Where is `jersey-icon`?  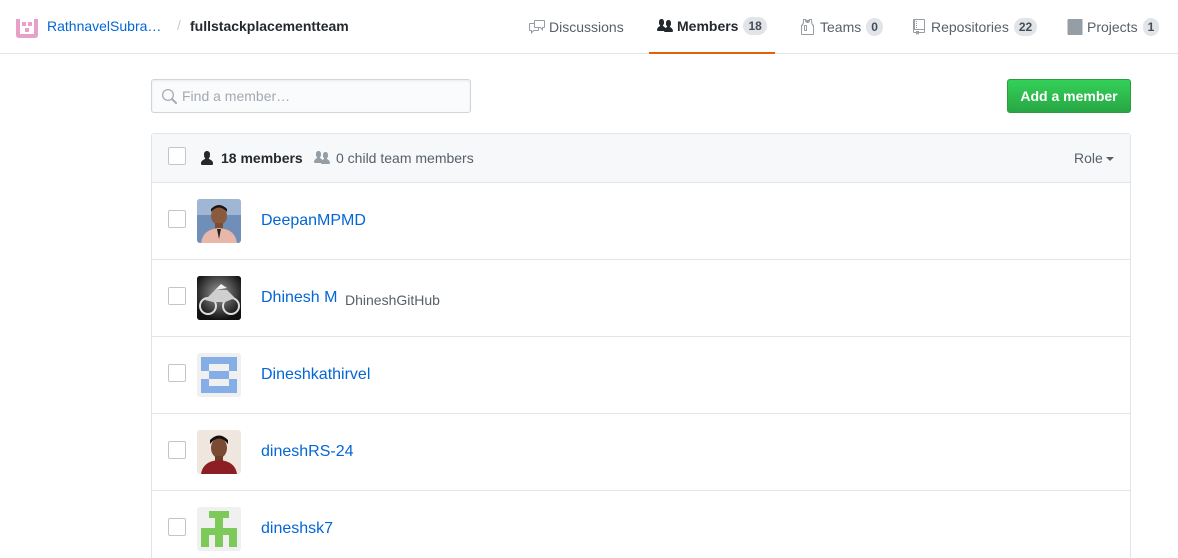
jersey-icon is located at coordinates (807, 27).